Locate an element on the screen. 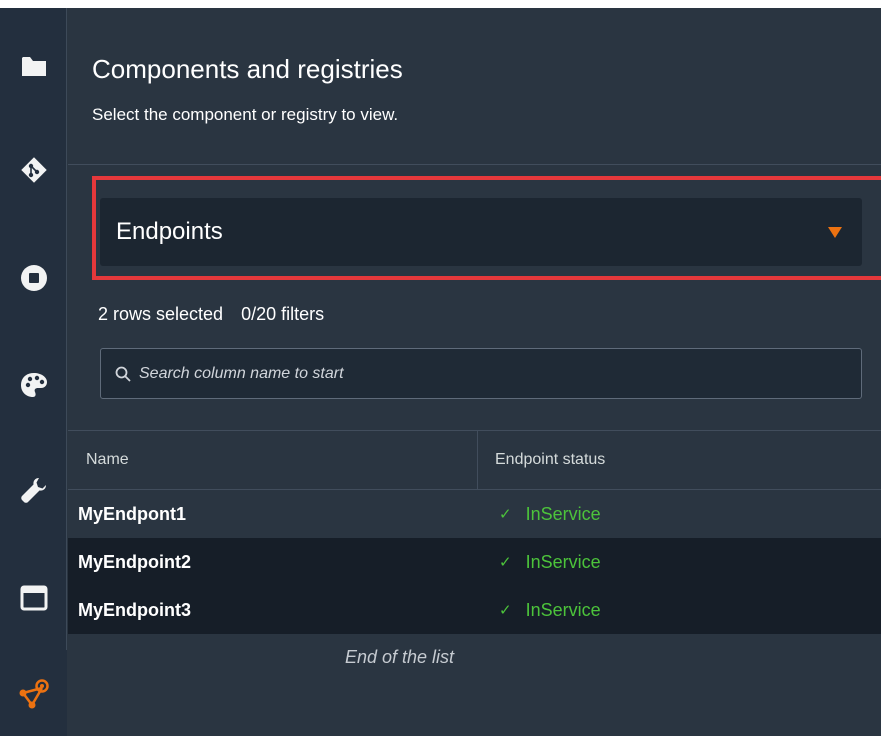 The height and width of the screenshot is (736, 881). selection-info: 2 rows selected 0/20 filters is located at coordinates (211, 314).